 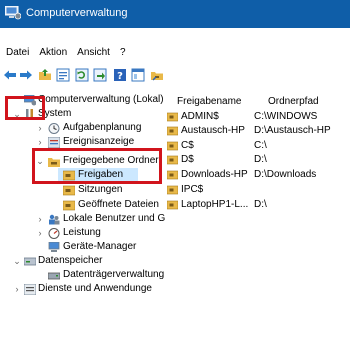 I want to click on back-arrow-icon, so click(x=10, y=75).